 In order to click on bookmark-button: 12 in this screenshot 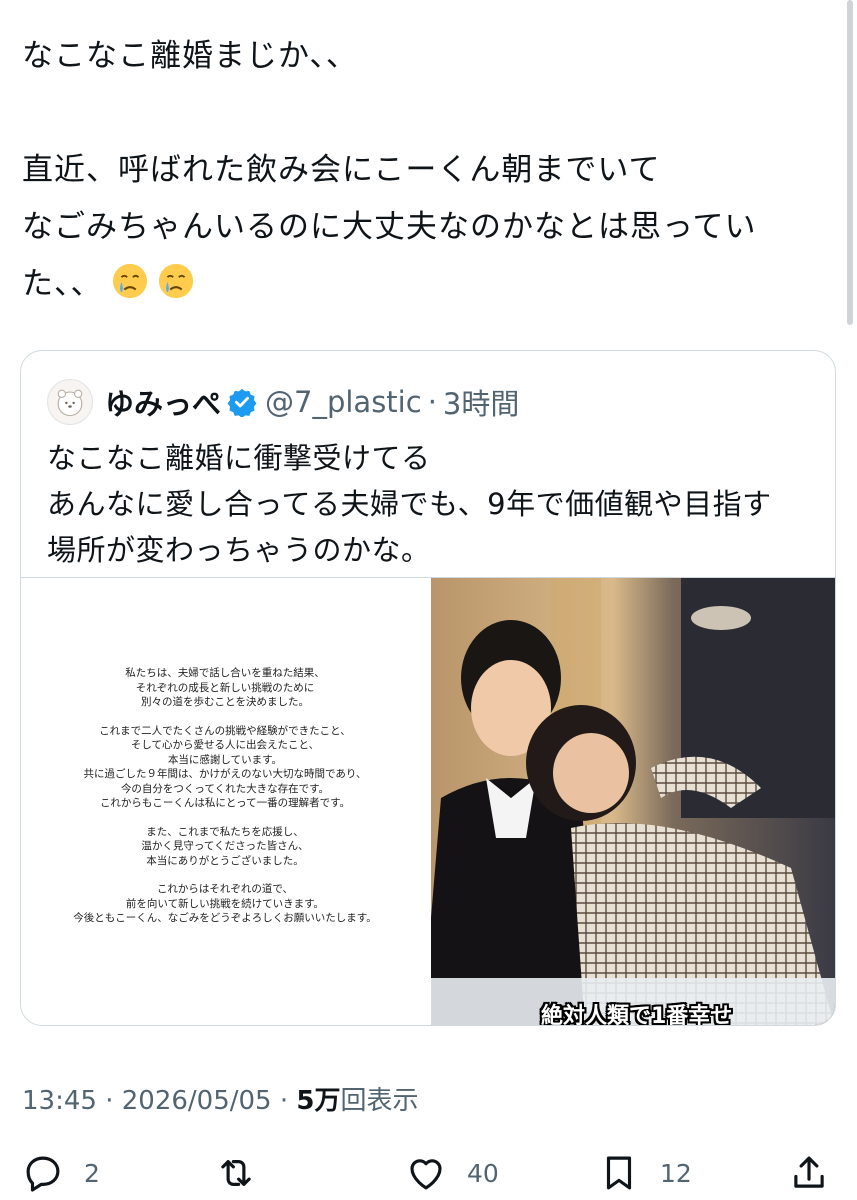, I will do `click(645, 1173)`.